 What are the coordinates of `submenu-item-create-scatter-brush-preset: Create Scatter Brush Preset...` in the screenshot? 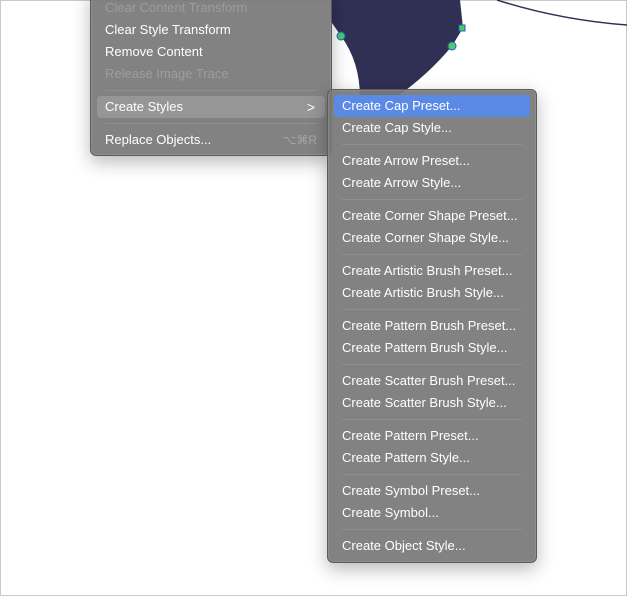 It's located at (432, 381).